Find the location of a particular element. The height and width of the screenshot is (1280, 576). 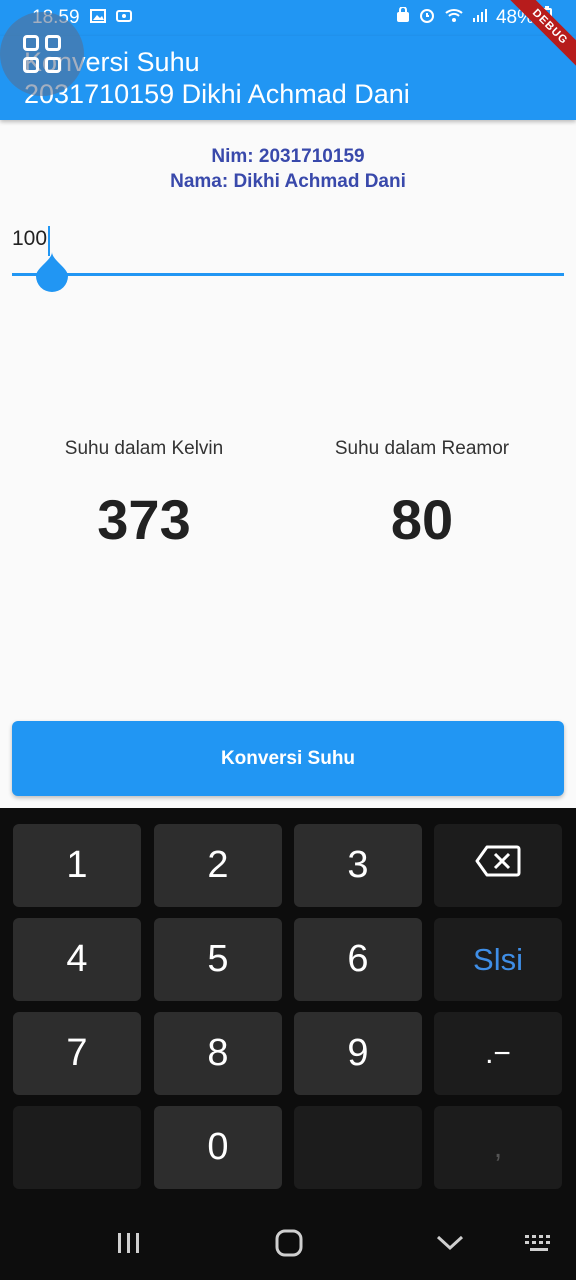

kelvin-label: Suhu dalam Kelvin is located at coordinates (144, 448).